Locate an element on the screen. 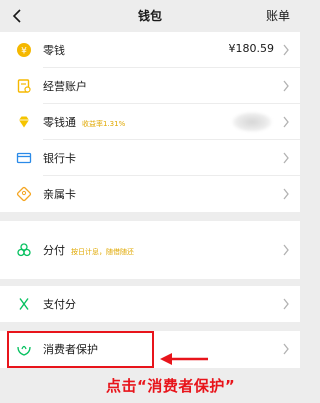 The width and height of the screenshot is (320, 403). fenfu-tag: 按日计息，随借随还 is located at coordinates (102, 252).